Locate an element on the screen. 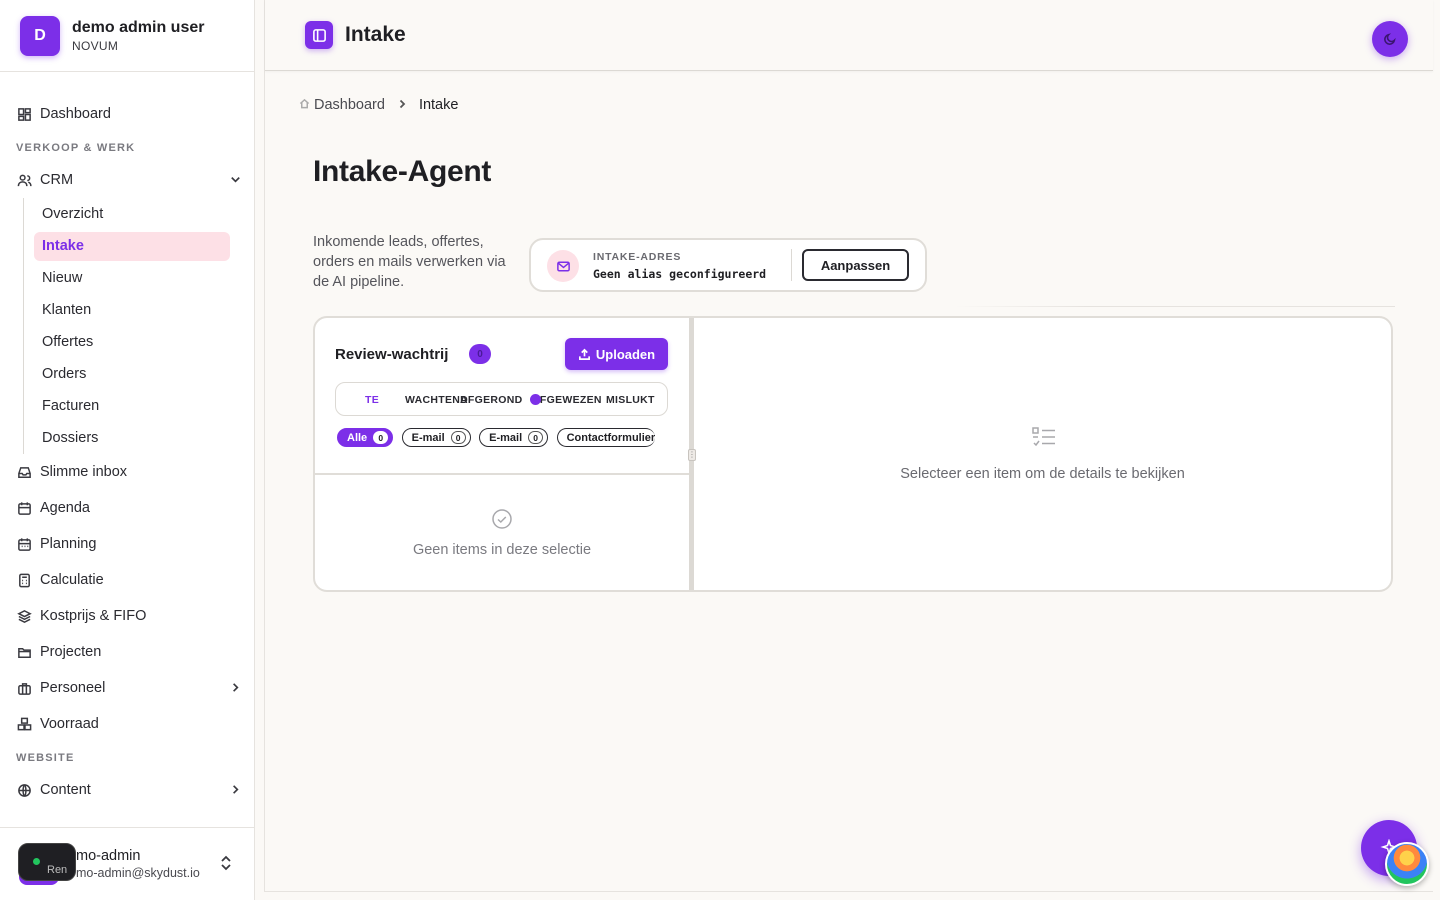 This screenshot has height=900, width=1440. sidebar-item-nieuw: Nieuw is located at coordinates (144, 278).